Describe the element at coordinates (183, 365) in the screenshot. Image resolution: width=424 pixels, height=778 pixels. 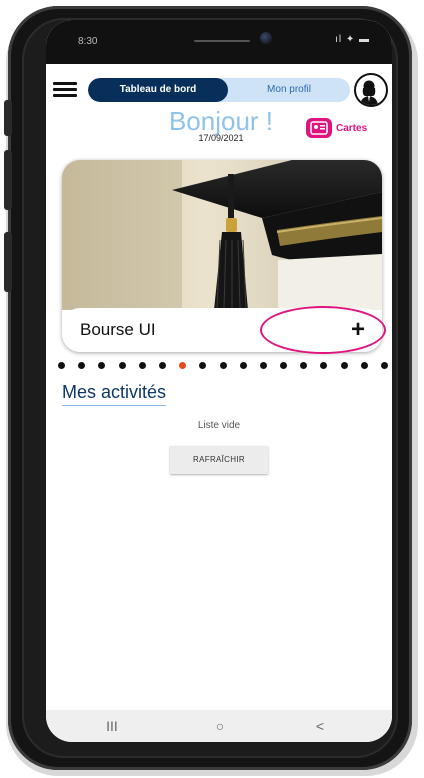
I see `pagination-dot-active` at that location.